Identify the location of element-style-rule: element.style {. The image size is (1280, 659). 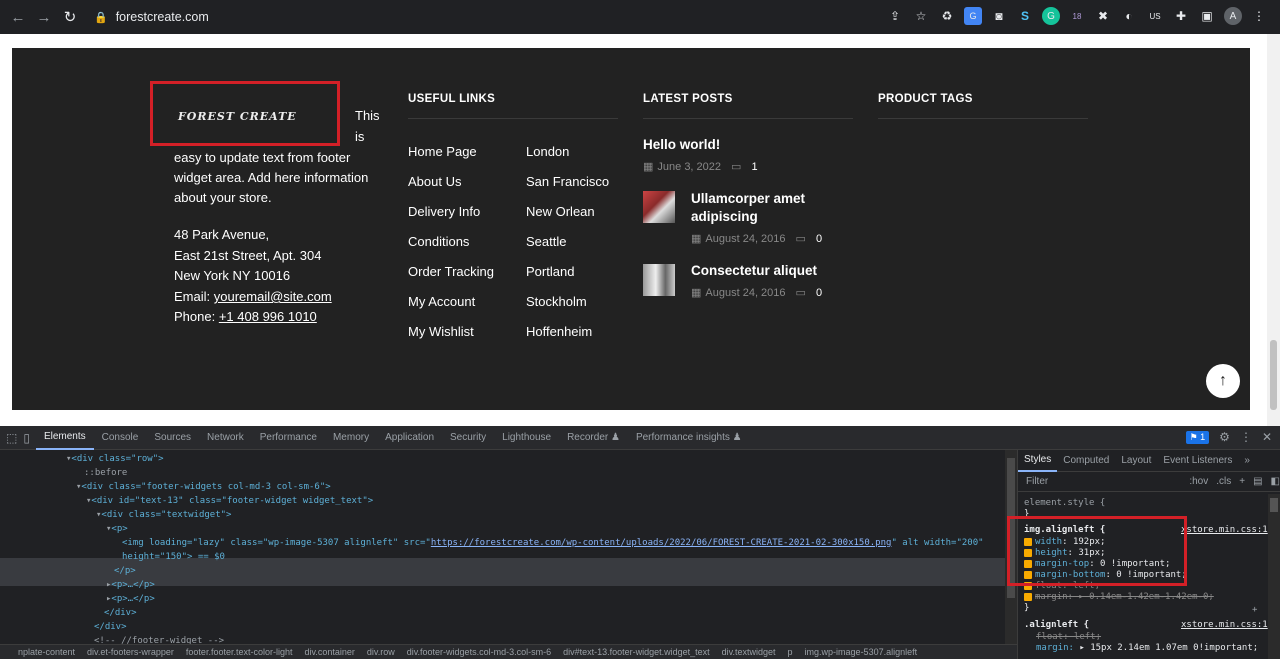
(1064, 503).